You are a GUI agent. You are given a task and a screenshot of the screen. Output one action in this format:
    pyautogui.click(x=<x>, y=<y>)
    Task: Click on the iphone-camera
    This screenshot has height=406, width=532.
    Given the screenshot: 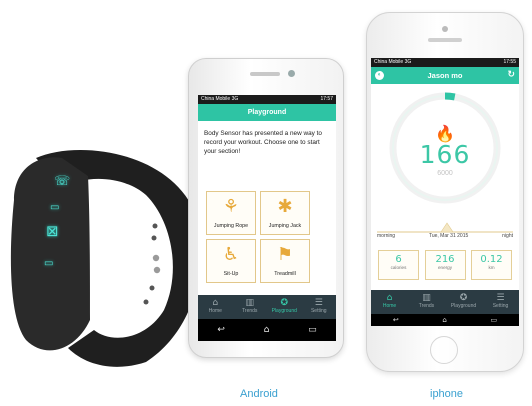 What is the action you would take?
    pyautogui.click(x=445, y=29)
    